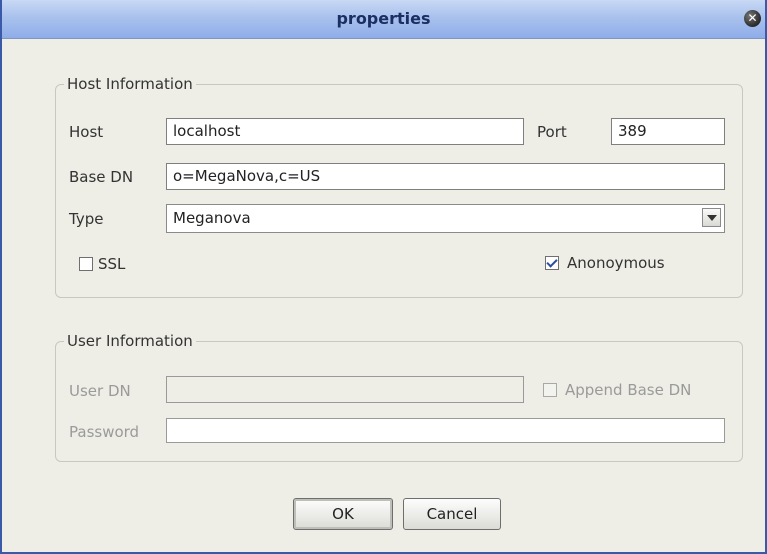 This screenshot has height=554, width=767. Describe the element at coordinates (343, 514) in the screenshot. I see `ok-button: OK` at that location.